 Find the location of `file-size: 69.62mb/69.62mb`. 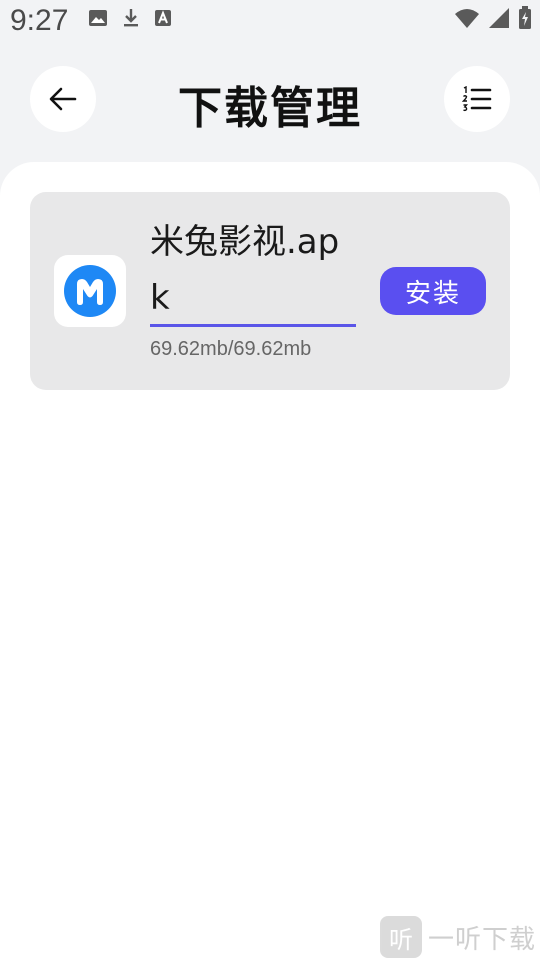

file-size: 69.62mb/69.62mb is located at coordinates (231, 349).